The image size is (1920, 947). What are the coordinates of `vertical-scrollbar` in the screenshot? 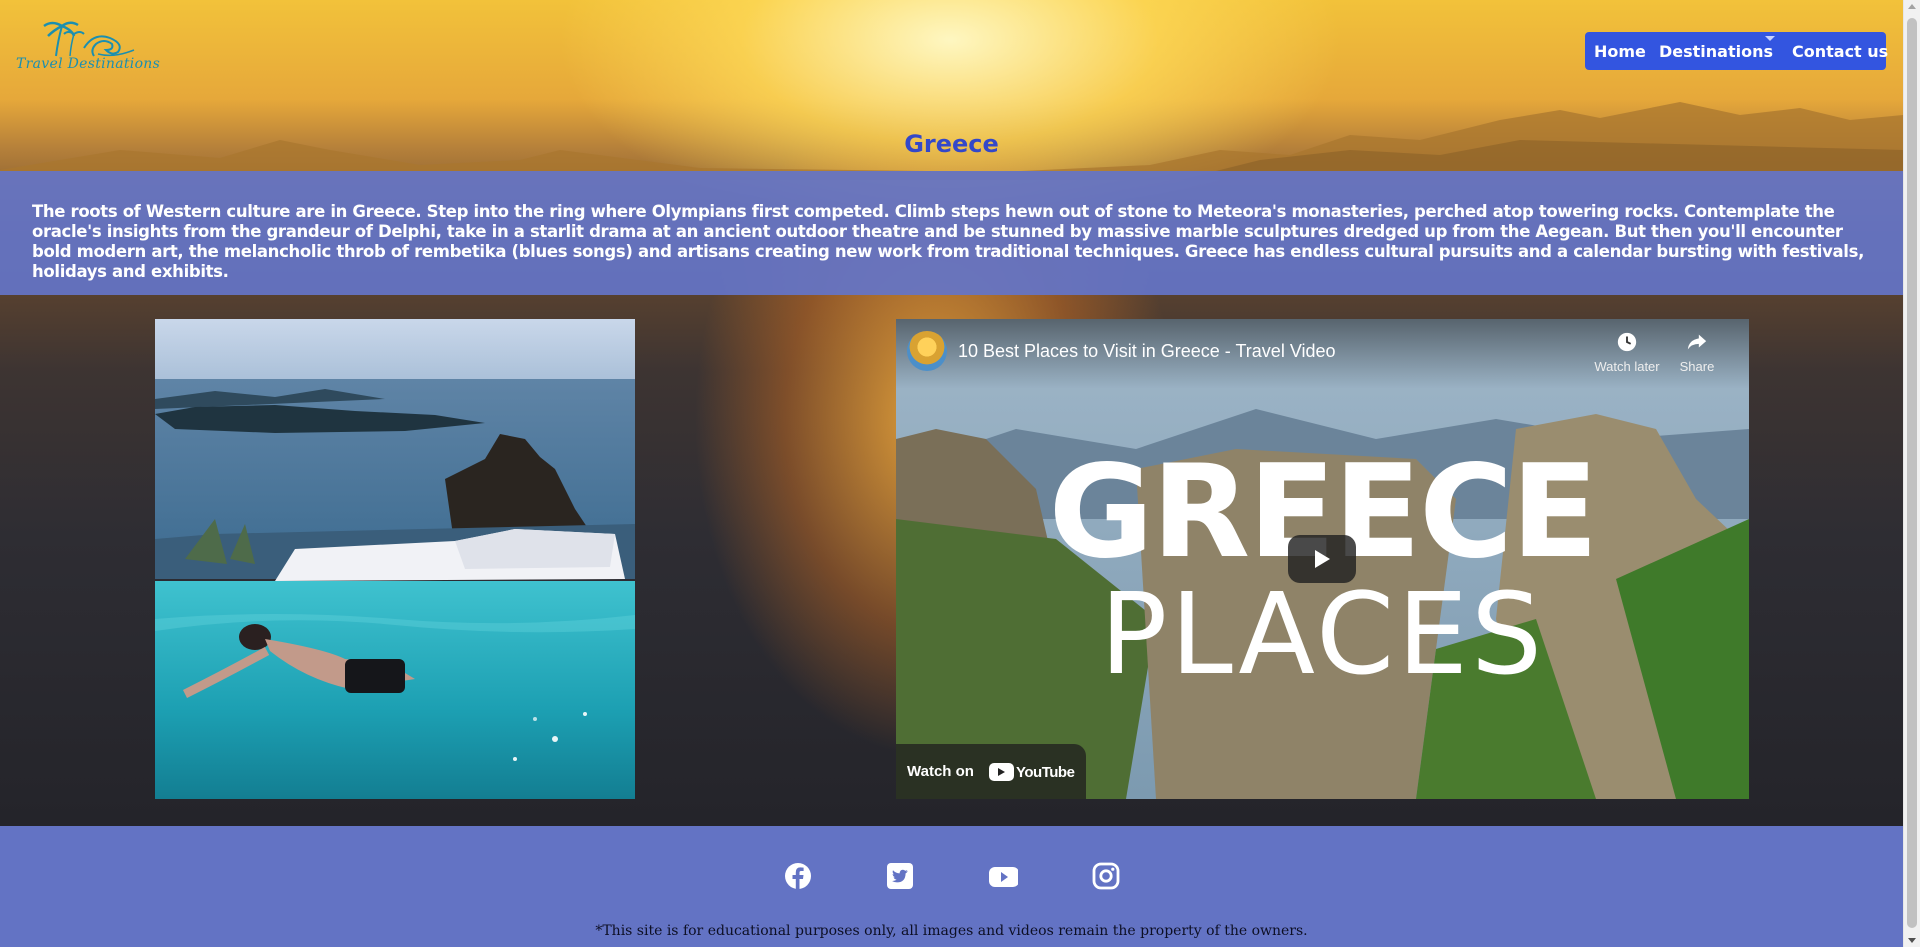 It's located at (1911, 473).